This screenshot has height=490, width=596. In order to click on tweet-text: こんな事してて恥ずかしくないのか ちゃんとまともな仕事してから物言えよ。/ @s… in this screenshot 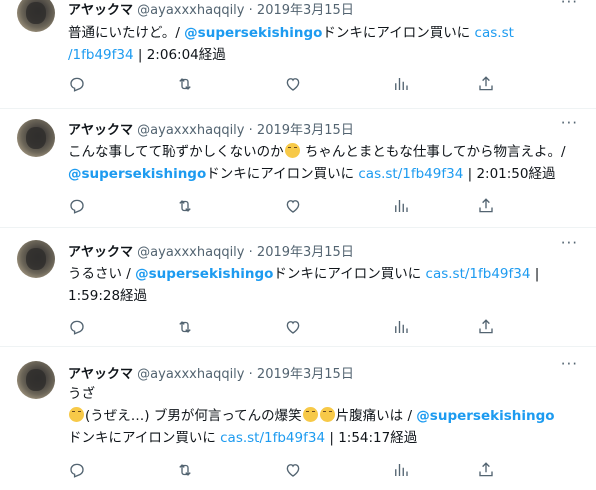, I will do `click(325, 163)`.